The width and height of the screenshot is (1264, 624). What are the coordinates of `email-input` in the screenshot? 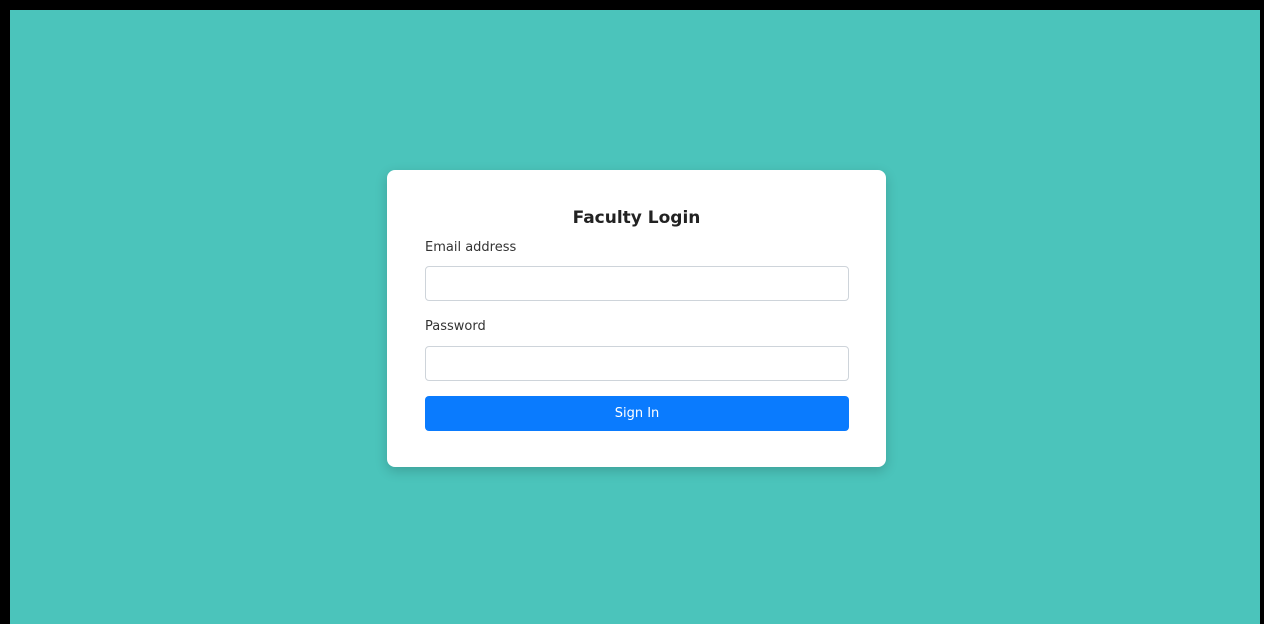 It's located at (637, 283).